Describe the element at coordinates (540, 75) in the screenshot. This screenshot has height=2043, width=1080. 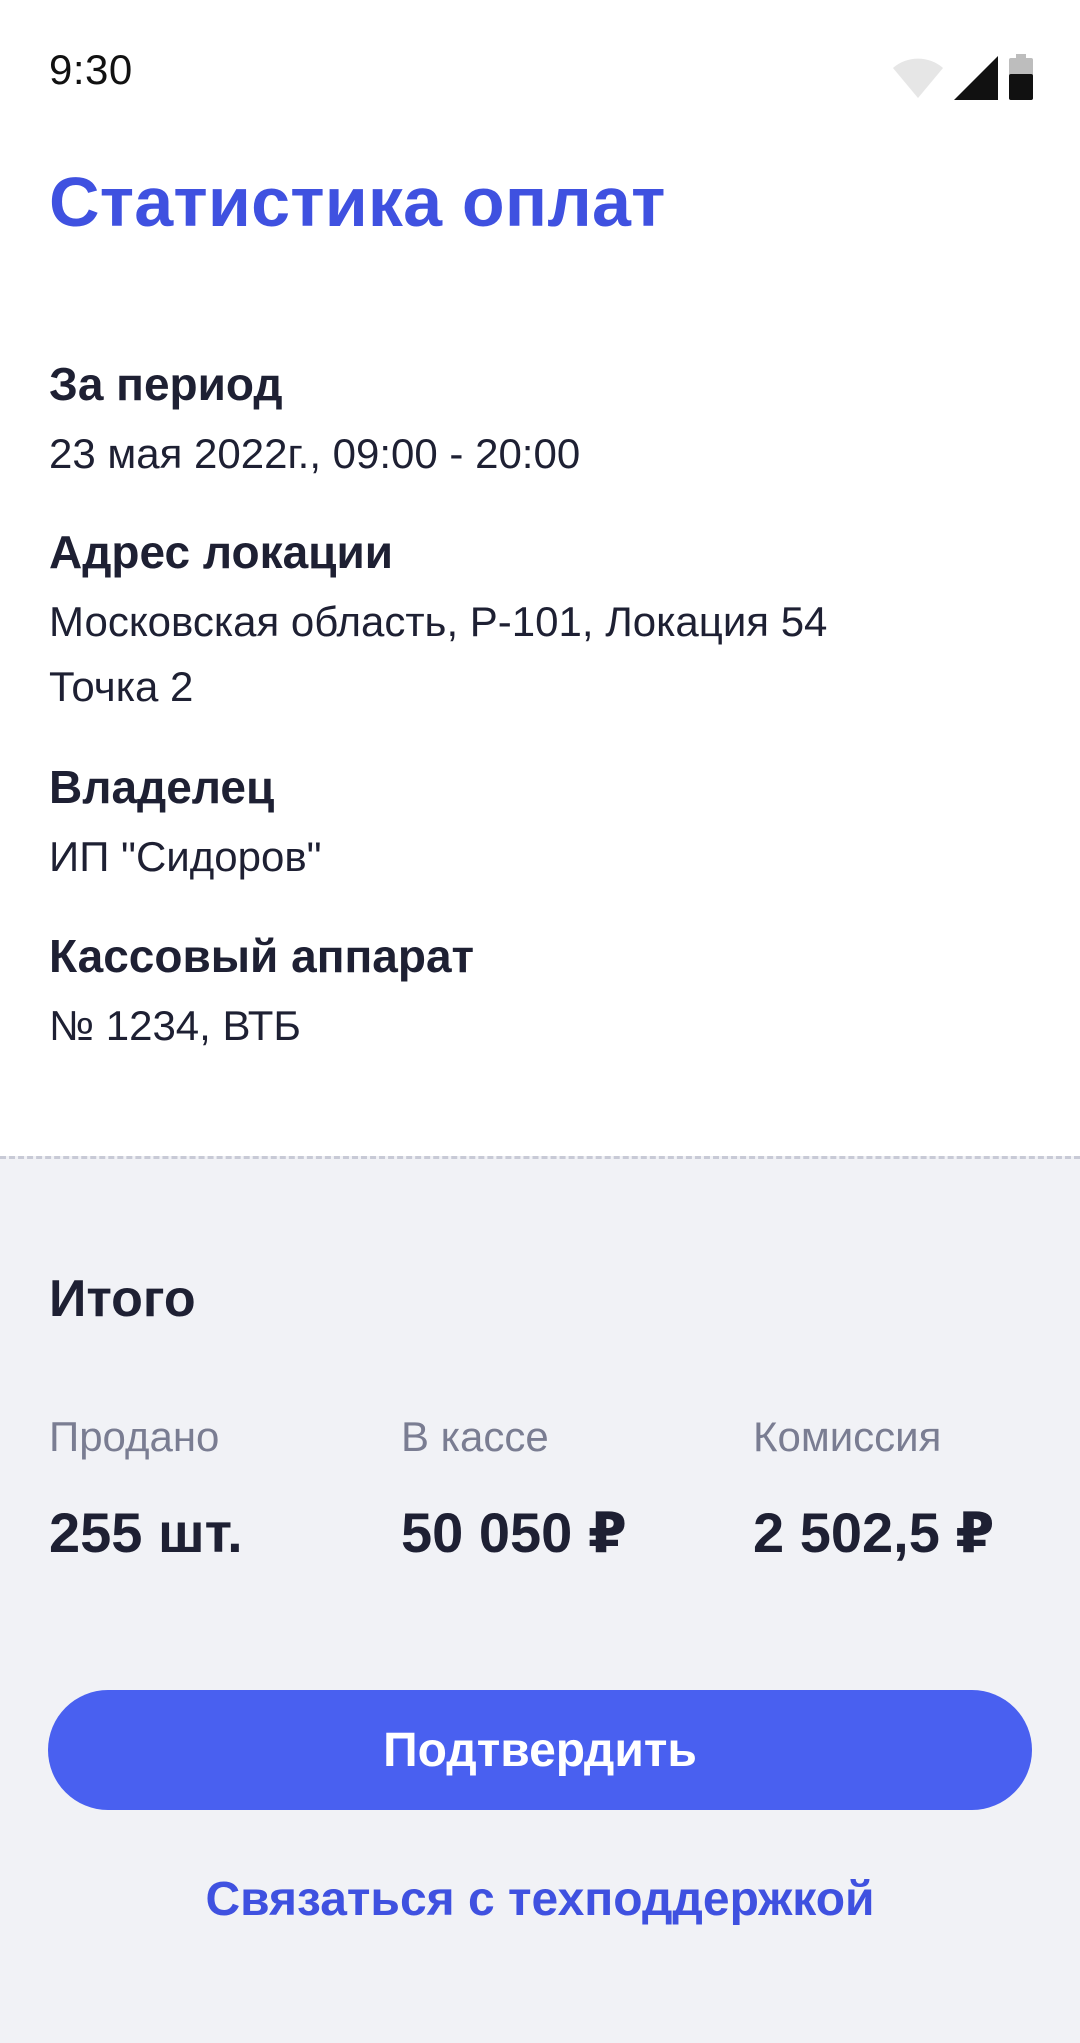
I see `status-bar: 9:30` at that location.